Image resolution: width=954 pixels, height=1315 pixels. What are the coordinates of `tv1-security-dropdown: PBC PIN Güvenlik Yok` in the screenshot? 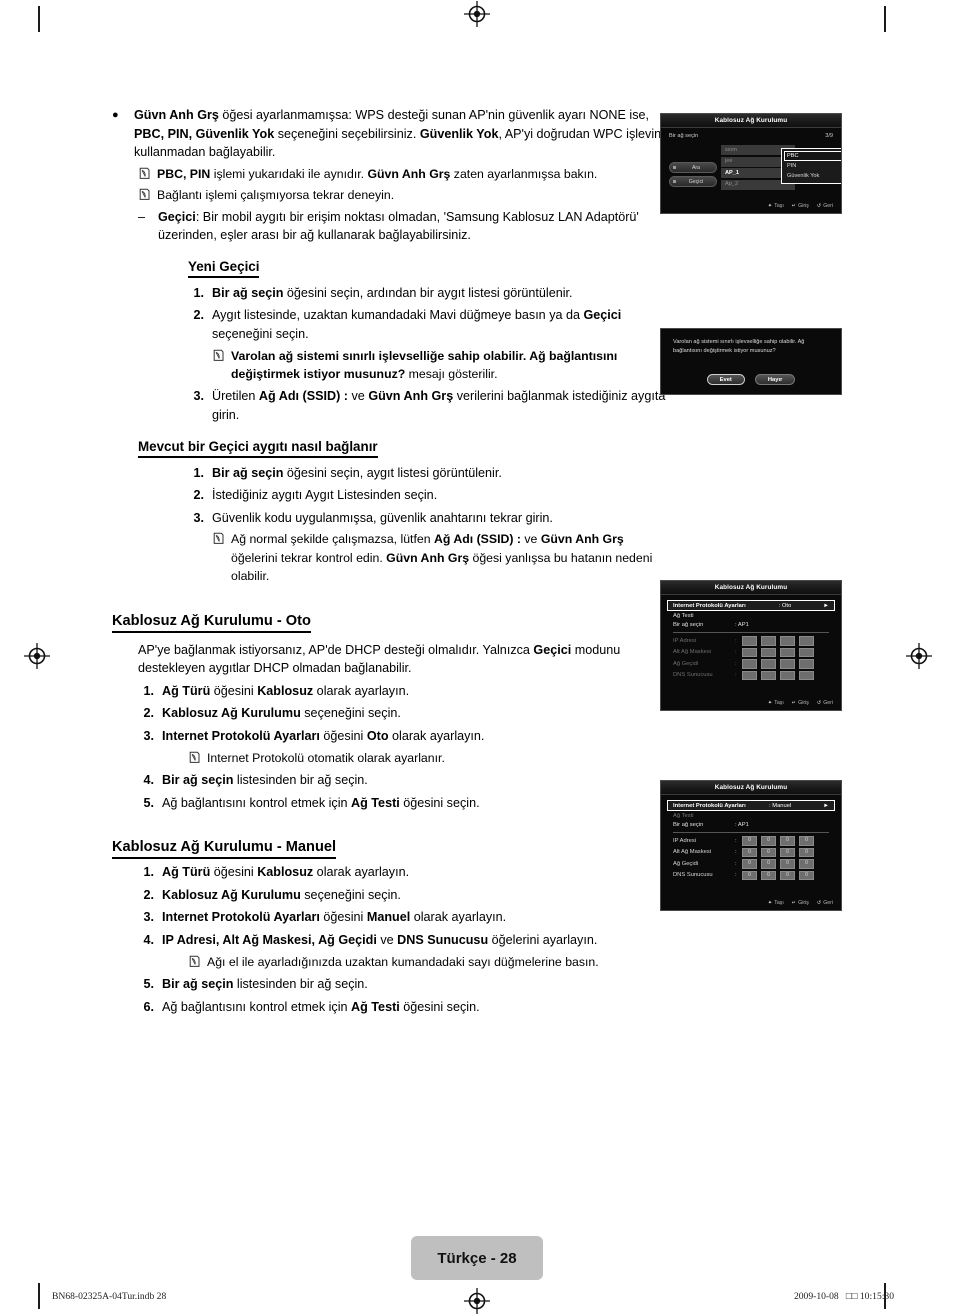 It's located at (811, 166).